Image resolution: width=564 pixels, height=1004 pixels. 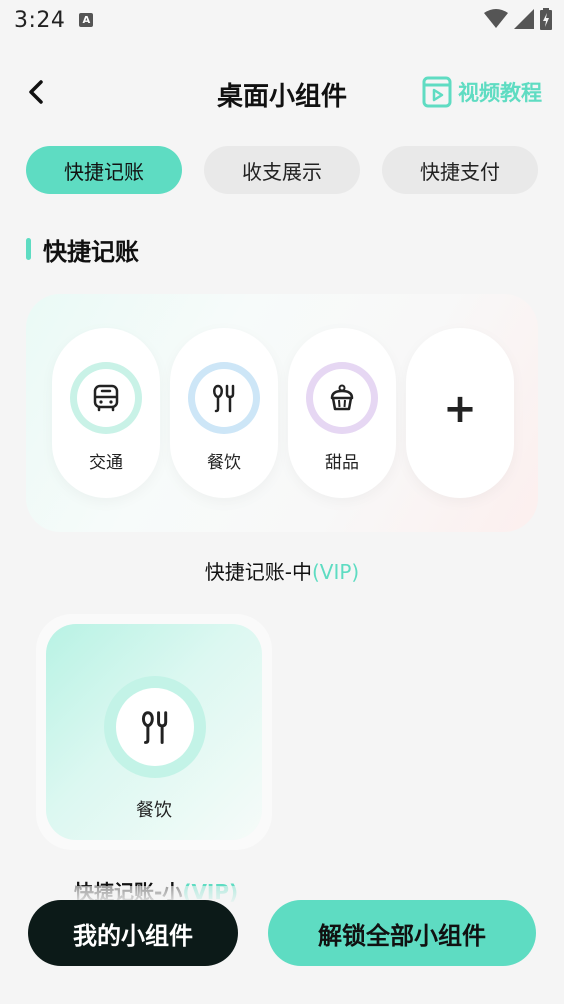 I want to click on section-header: 快捷记账, so click(x=82, y=249).